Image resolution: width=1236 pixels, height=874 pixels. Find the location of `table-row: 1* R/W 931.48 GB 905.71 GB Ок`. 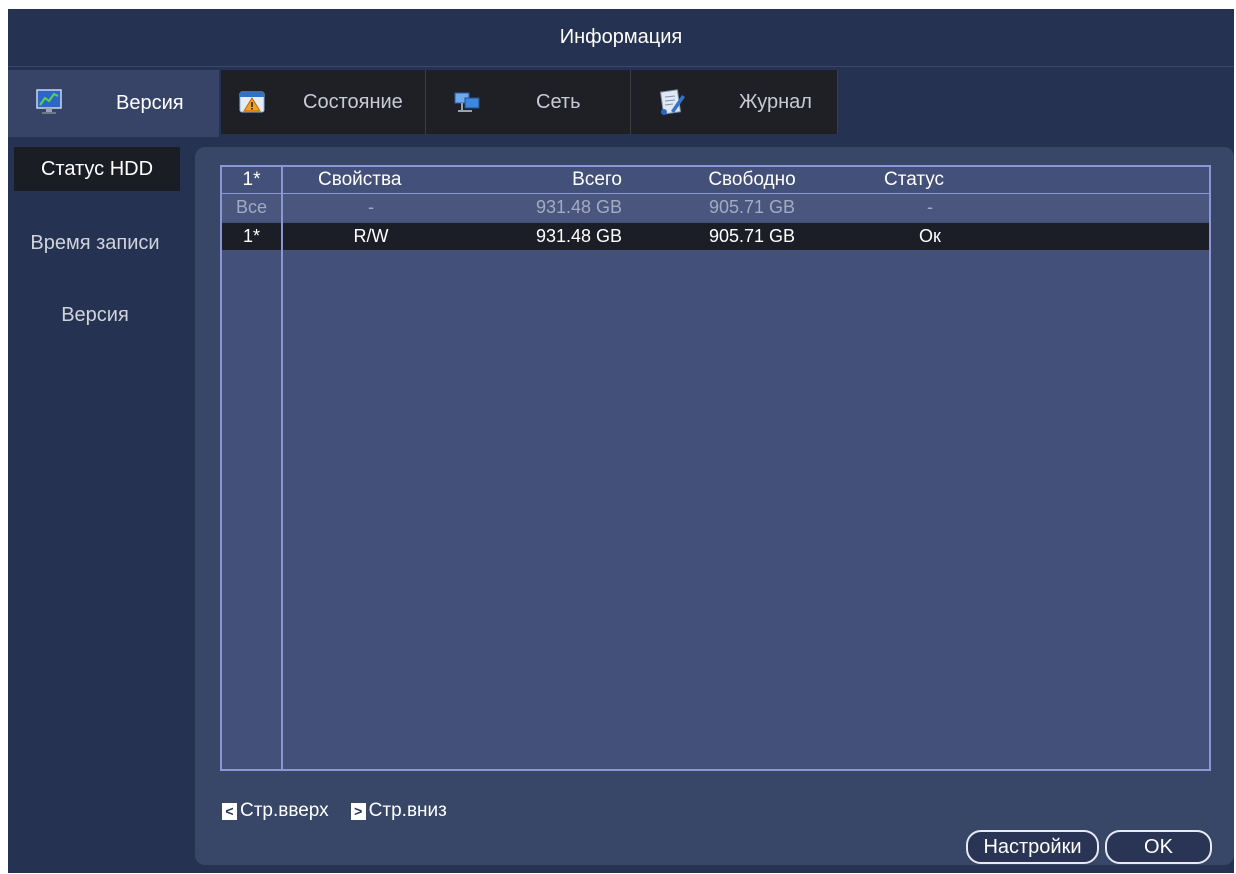

table-row: 1* R/W 931.48 GB 905.71 GB Ок is located at coordinates (715, 236).